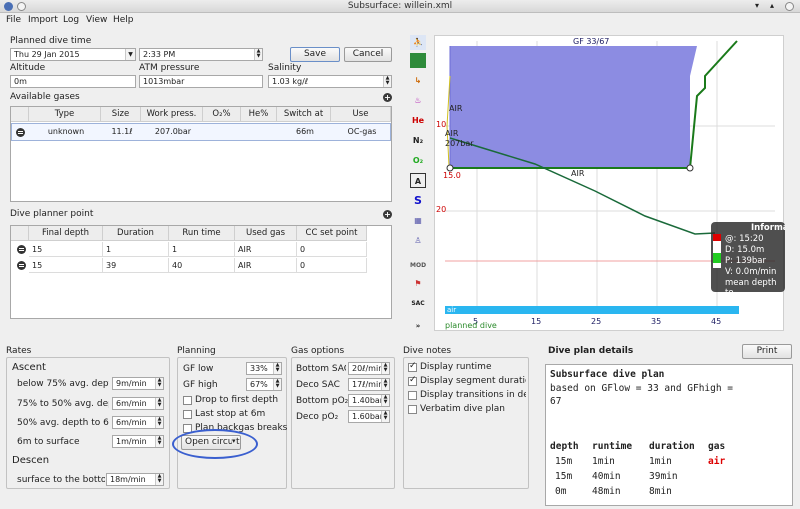 Image resolution: width=800 pixels, height=509 pixels. I want to click on table-row: 15 39 40 AIR 0, so click(189, 266).